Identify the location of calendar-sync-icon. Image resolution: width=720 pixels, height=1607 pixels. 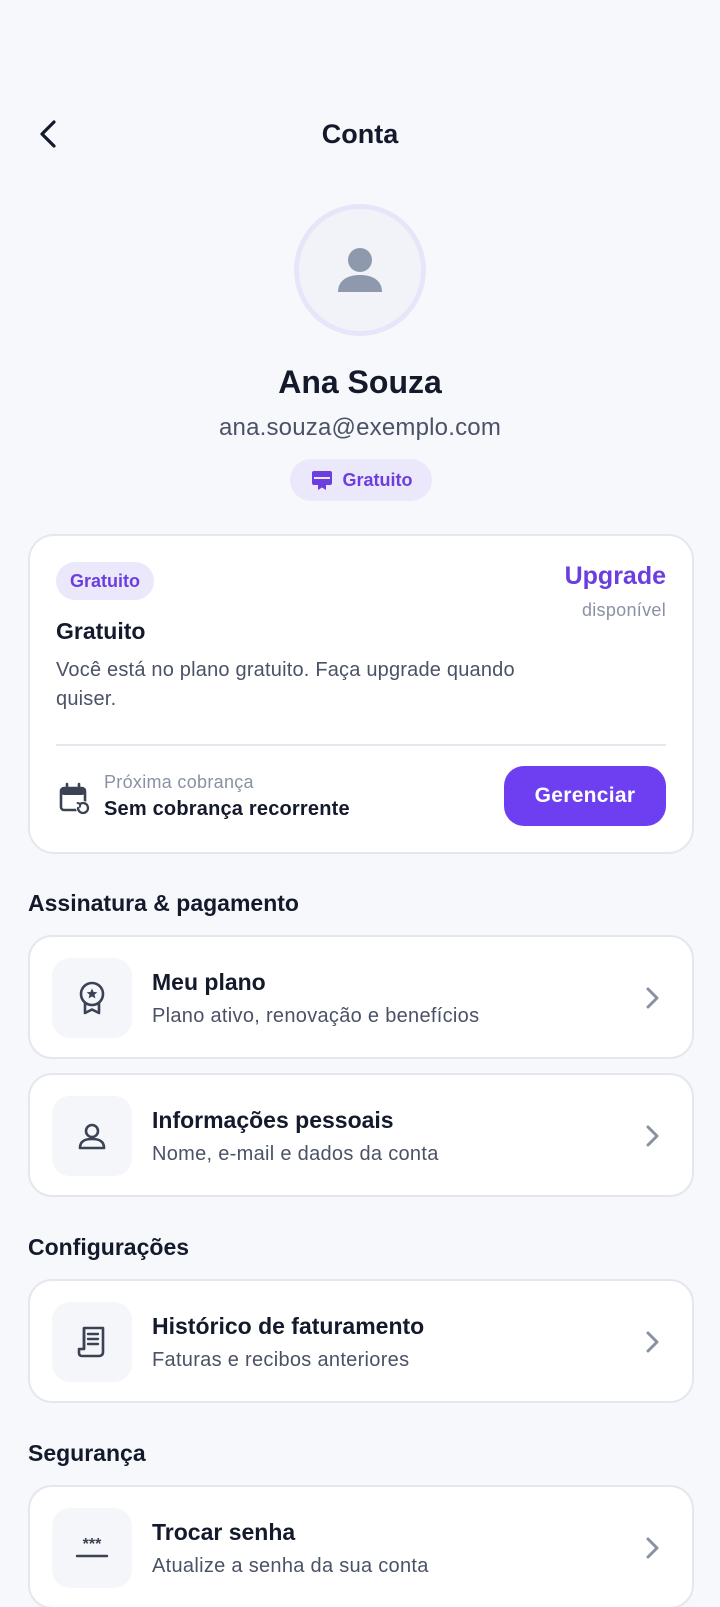
(74, 798).